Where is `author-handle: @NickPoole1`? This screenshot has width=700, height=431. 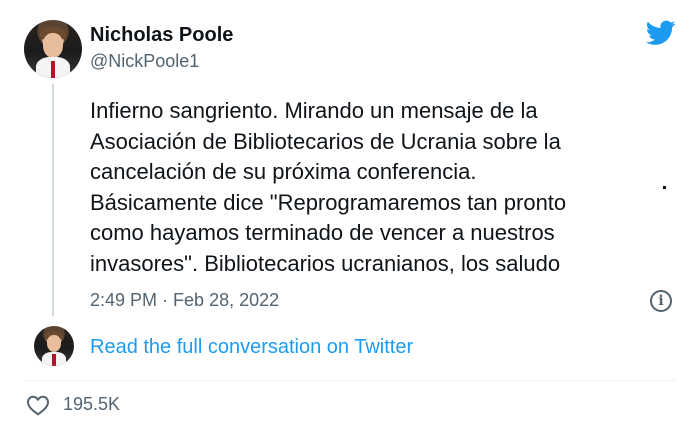
author-handle: @NickPoole1 is located at coordinates (144, 61).